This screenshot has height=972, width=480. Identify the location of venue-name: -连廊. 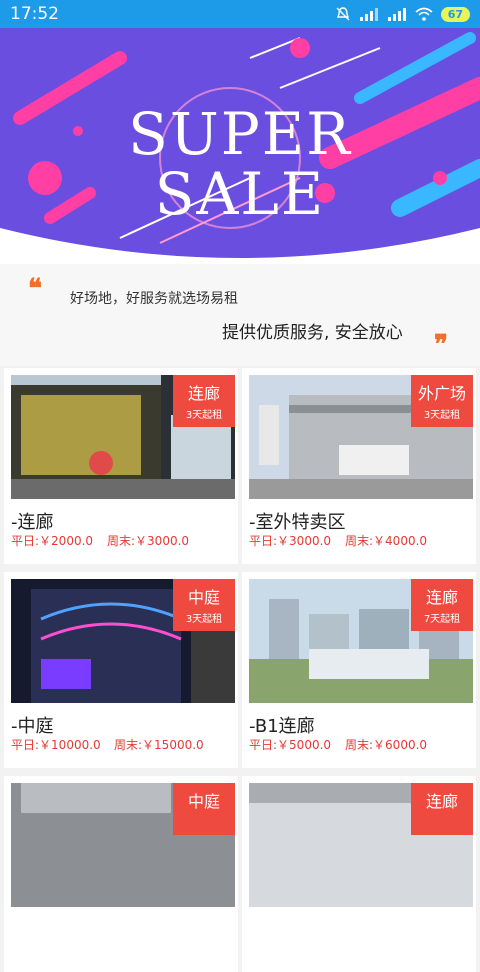
(32, 522).